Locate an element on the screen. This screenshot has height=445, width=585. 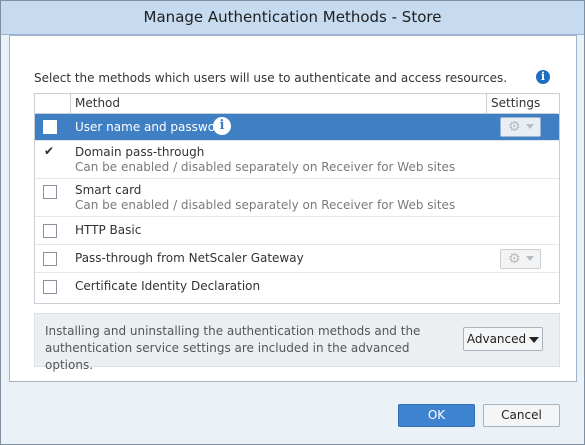
method-checkbox: ✔ is located at coordinates (49, 151).